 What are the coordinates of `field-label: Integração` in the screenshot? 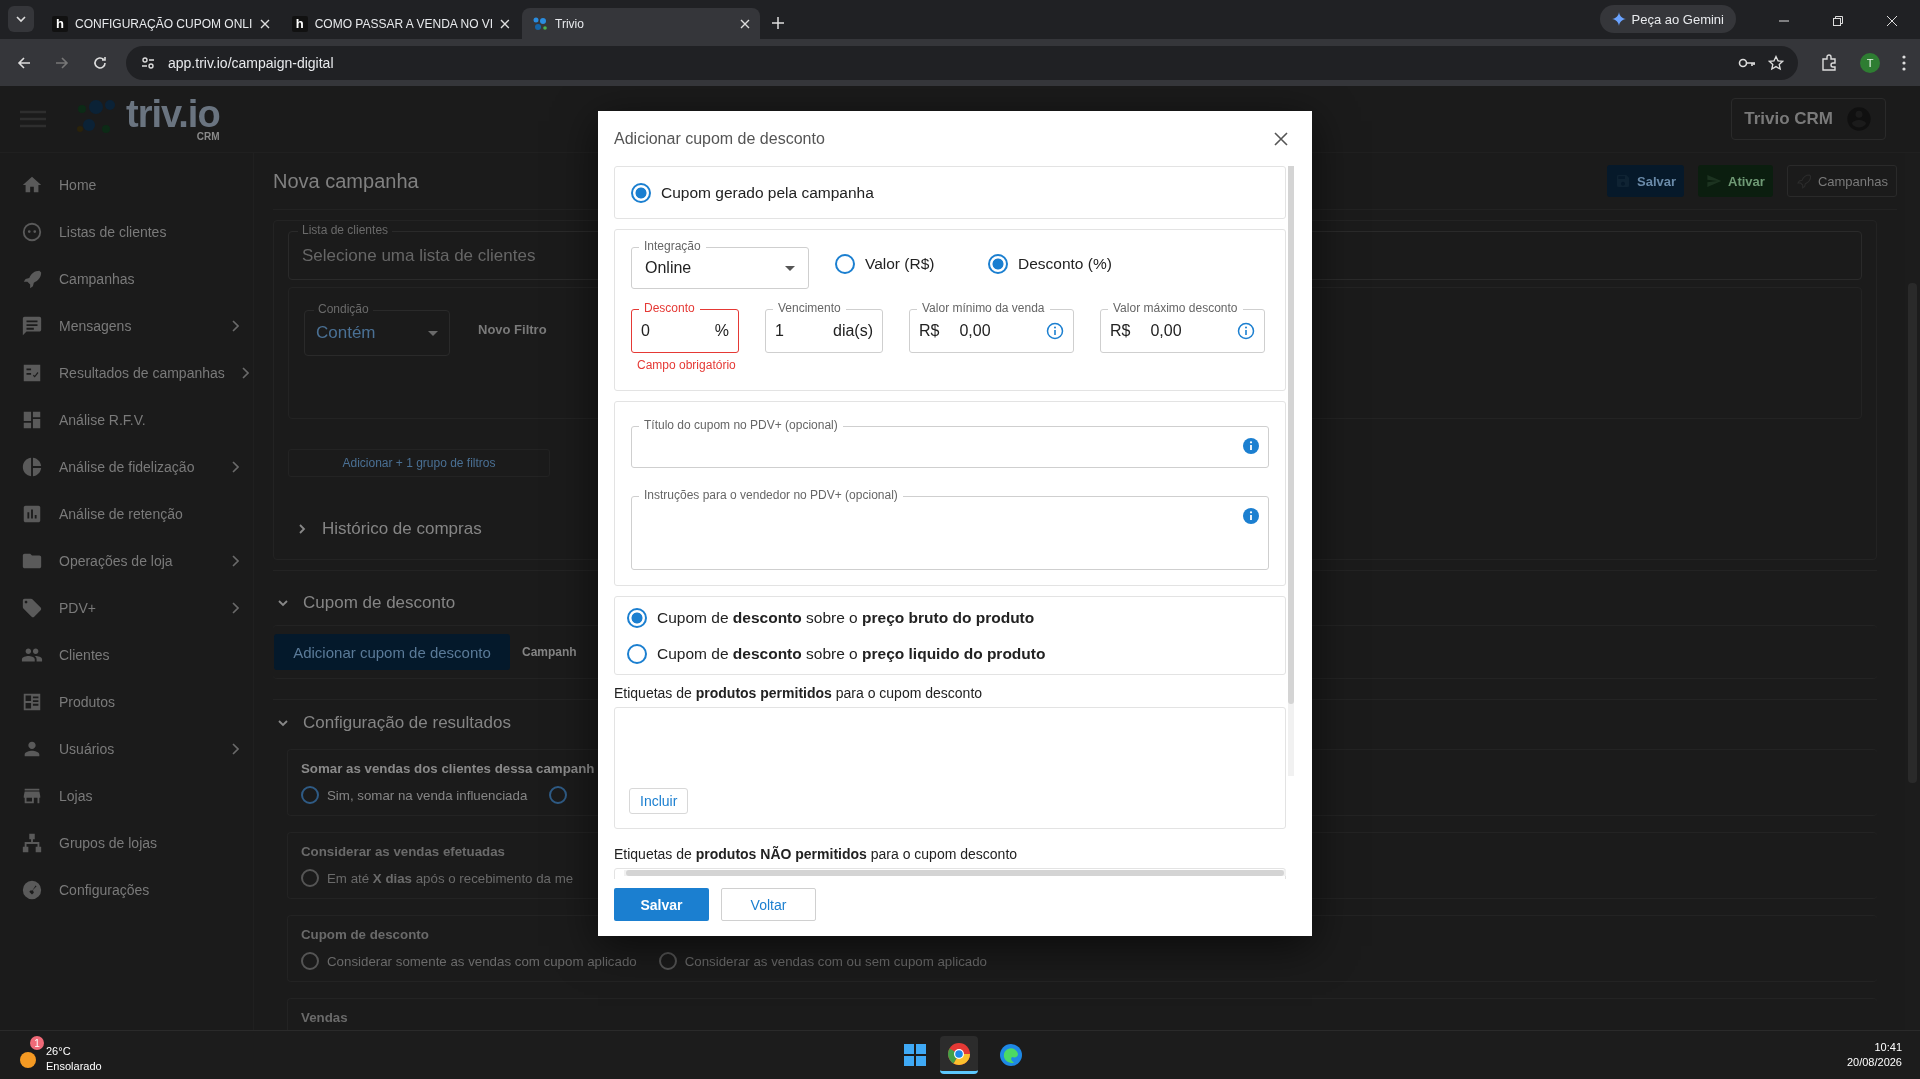 It's located at (672, 246).